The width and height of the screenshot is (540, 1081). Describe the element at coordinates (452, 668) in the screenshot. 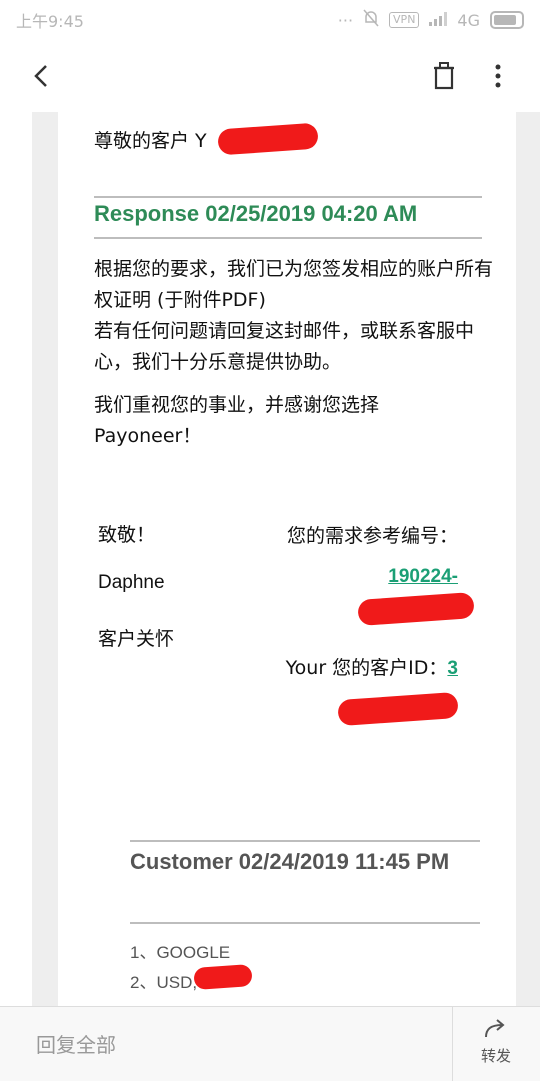

I see `customer-id-link: 3` at that location.